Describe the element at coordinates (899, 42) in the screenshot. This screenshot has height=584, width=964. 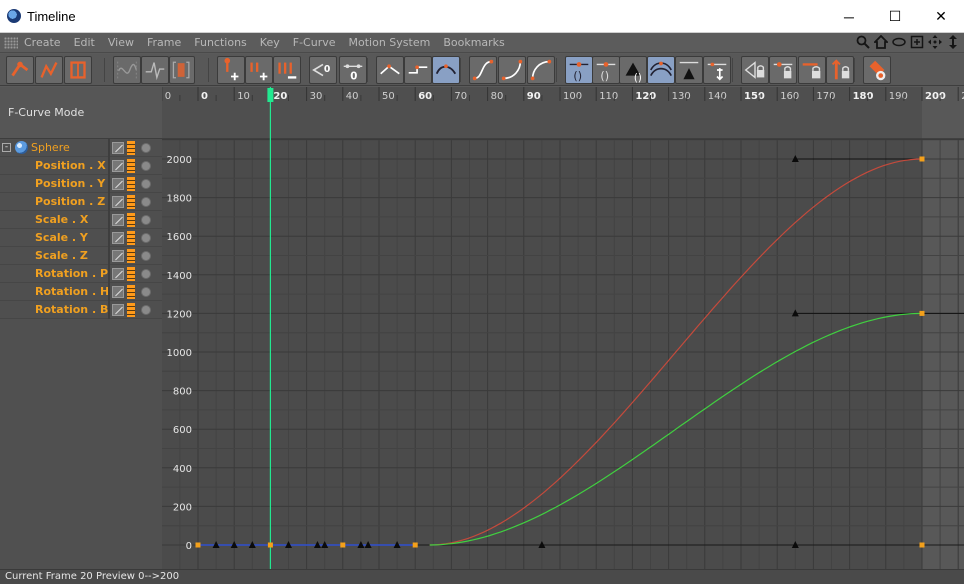
I see `eye-icon` at that location.